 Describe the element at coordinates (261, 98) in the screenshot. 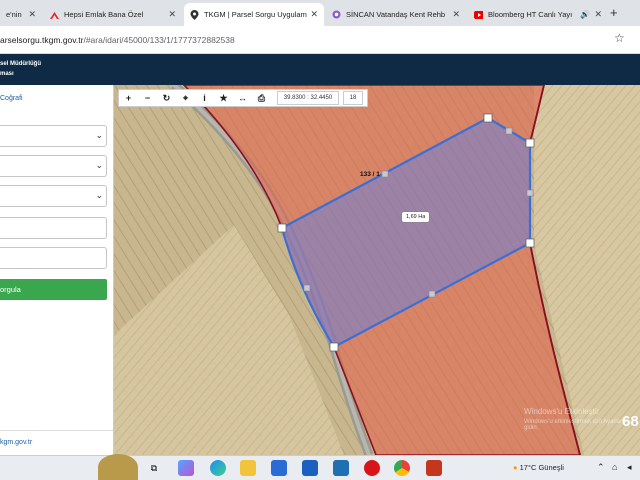

I see `print-icon: ⎙` at that location.